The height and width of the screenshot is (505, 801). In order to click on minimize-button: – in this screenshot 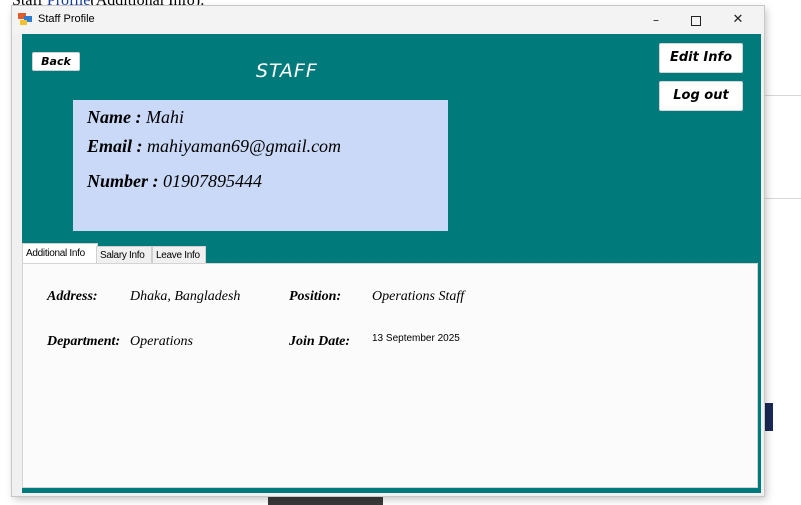, I will do `click(656, 20)`.